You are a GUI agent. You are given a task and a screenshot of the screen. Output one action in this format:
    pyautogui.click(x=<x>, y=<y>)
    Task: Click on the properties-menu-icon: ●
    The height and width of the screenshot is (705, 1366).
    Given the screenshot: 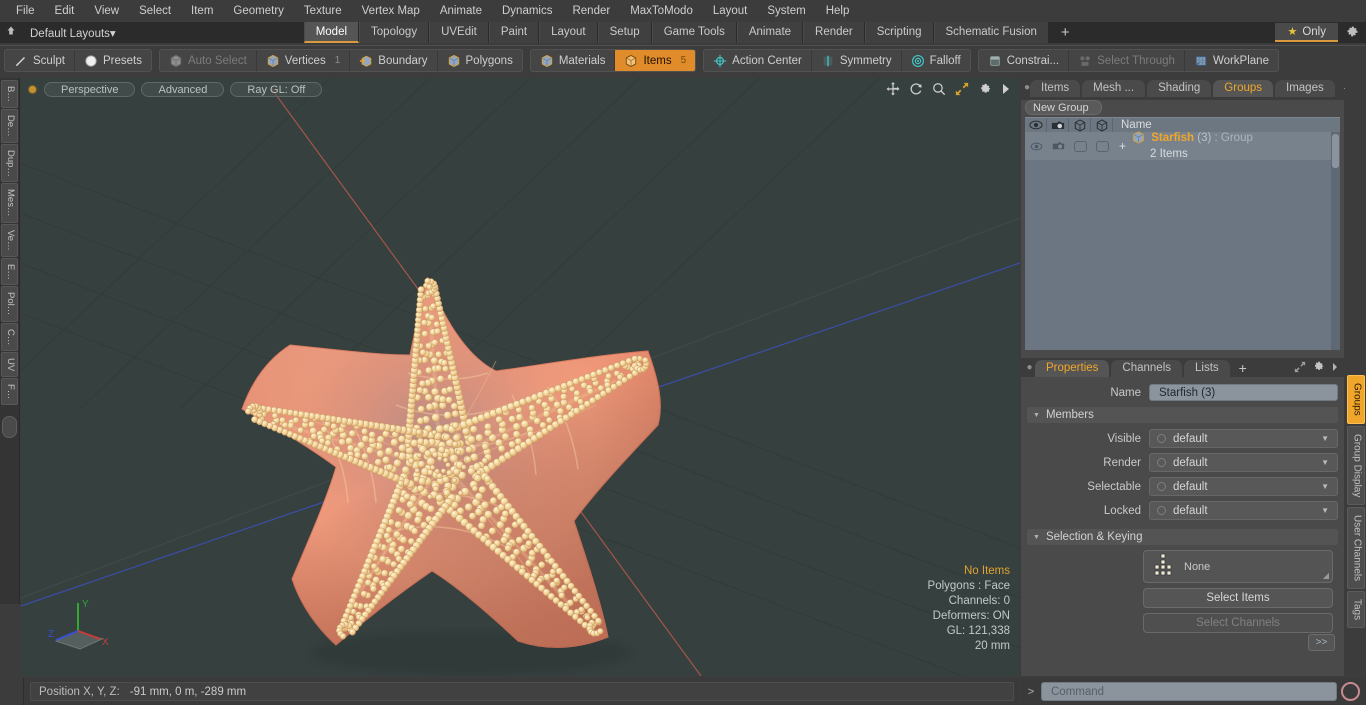 What is the action you would take?
    pyautogui.click(x=1029, y=367)
    